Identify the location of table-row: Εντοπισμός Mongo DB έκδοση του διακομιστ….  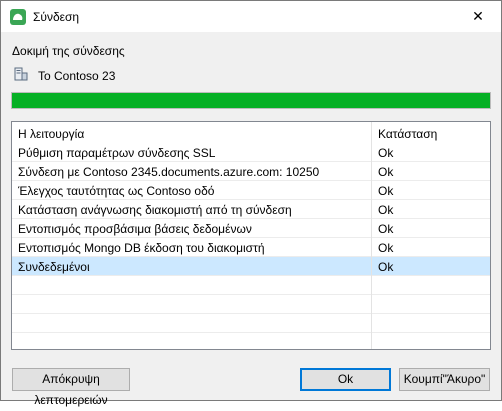
(251, 247).